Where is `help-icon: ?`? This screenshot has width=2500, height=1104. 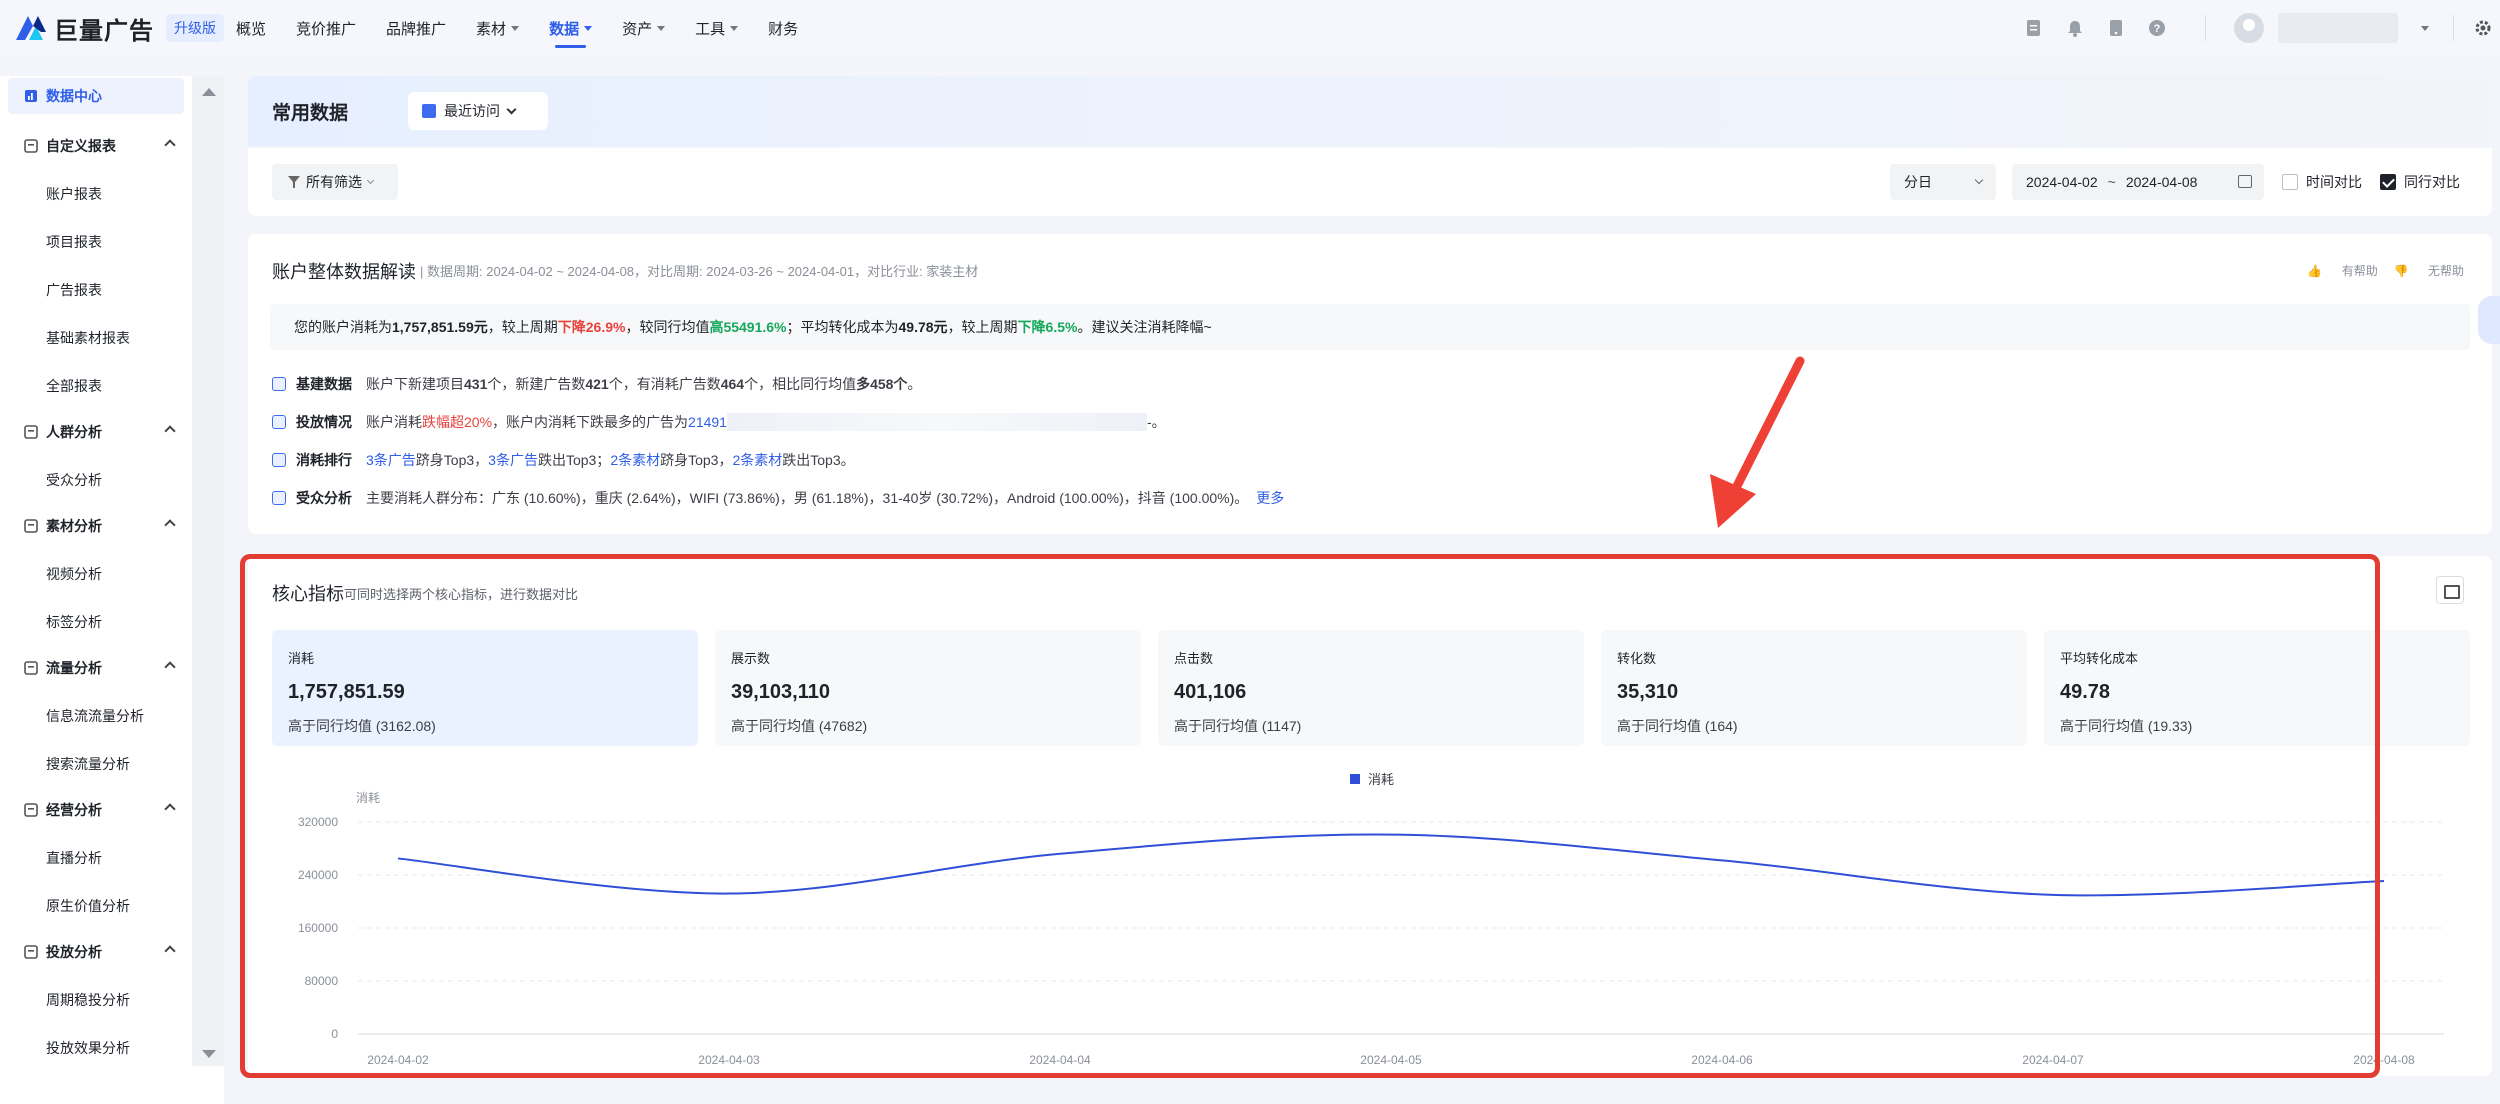
help-icon: ? is located at coordinates (2157, 28).